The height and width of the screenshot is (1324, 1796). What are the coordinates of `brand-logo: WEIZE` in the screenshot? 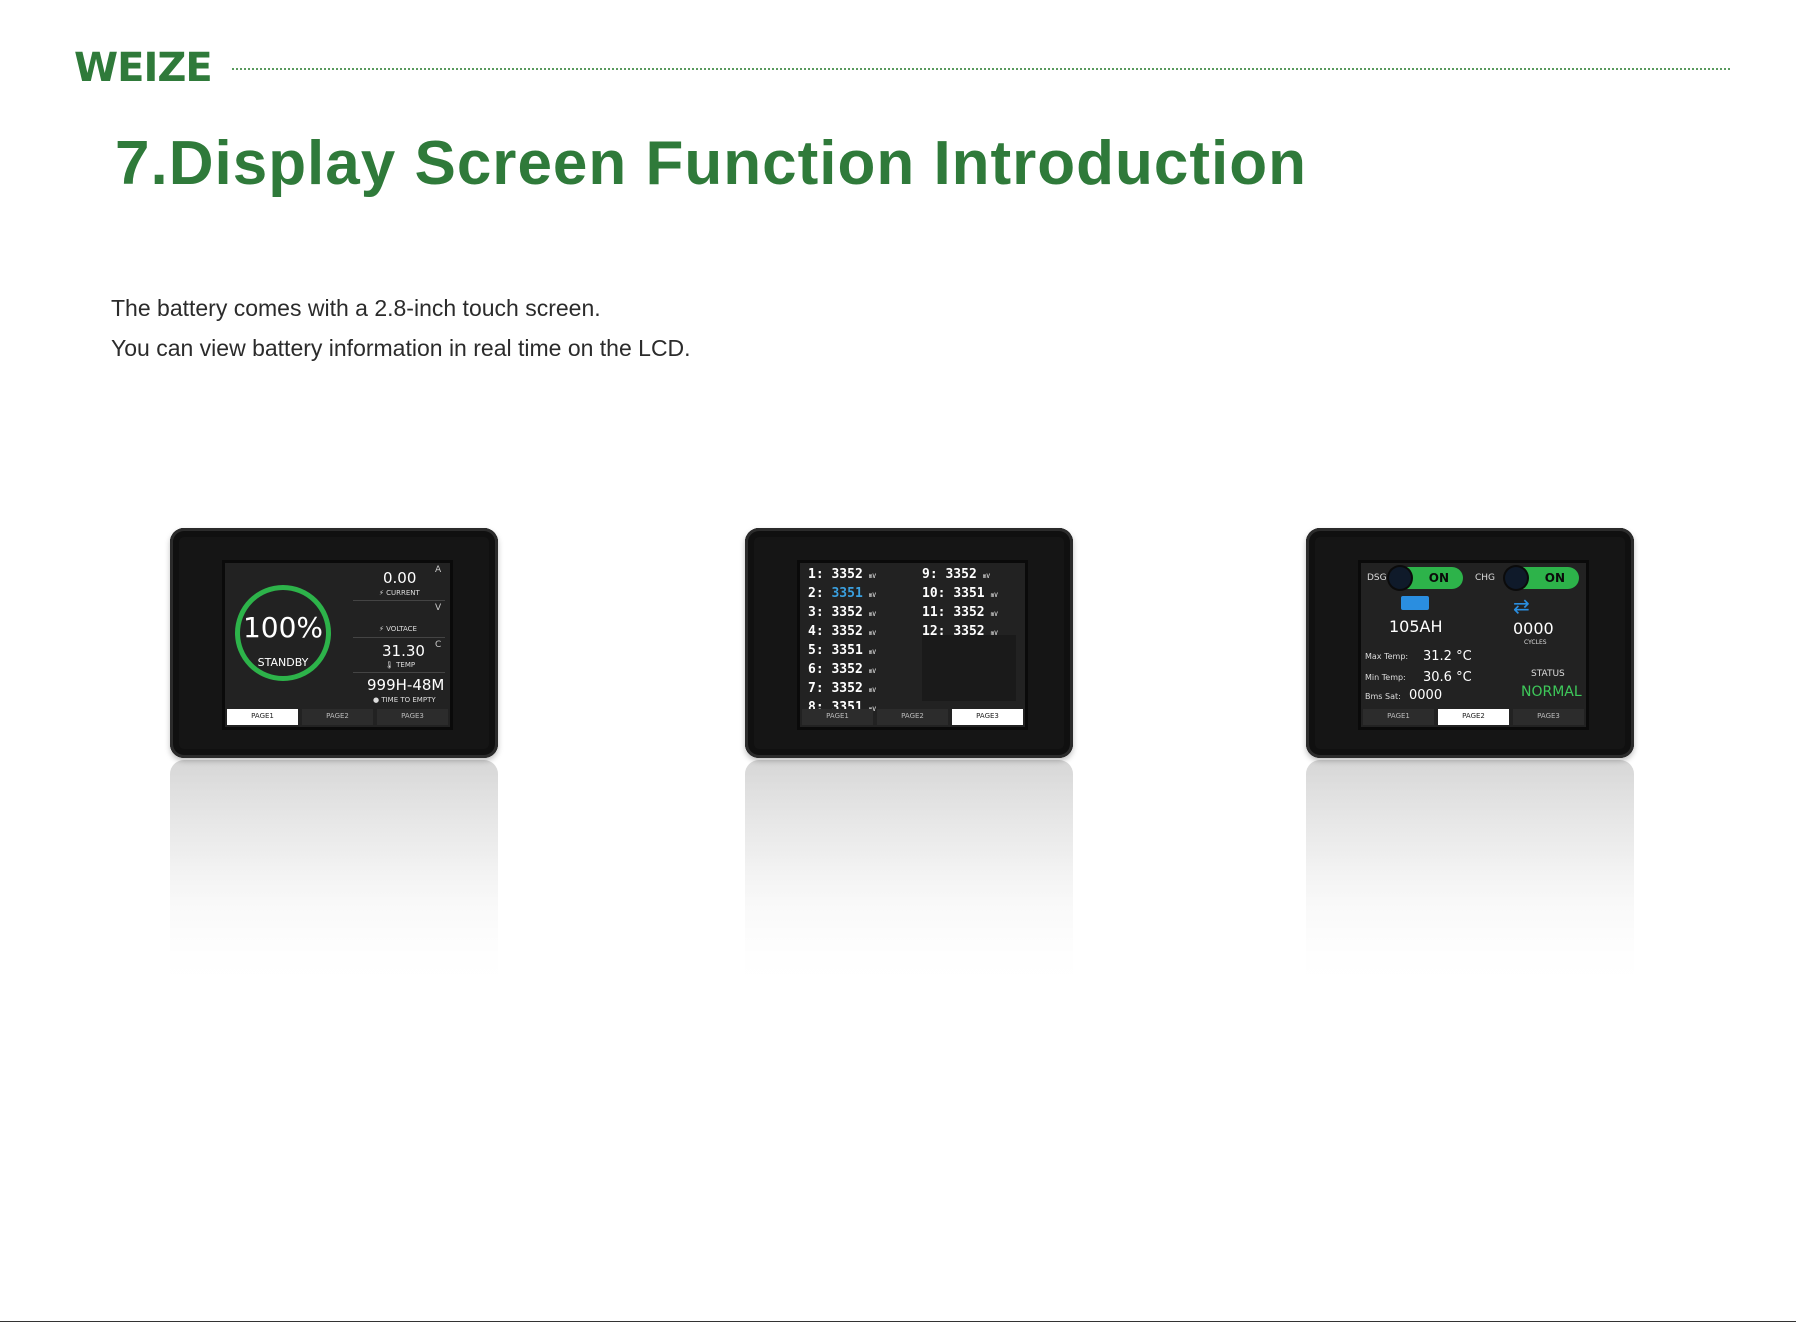 It's located at (143, 68).